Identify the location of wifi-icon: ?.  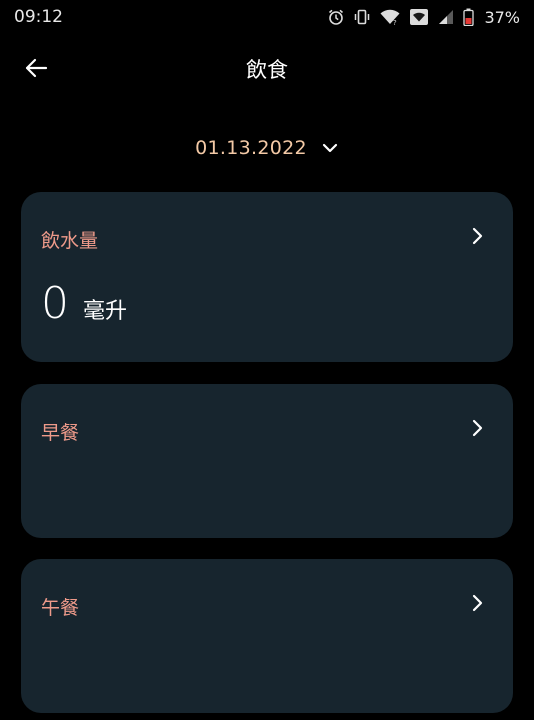
(390, 17).